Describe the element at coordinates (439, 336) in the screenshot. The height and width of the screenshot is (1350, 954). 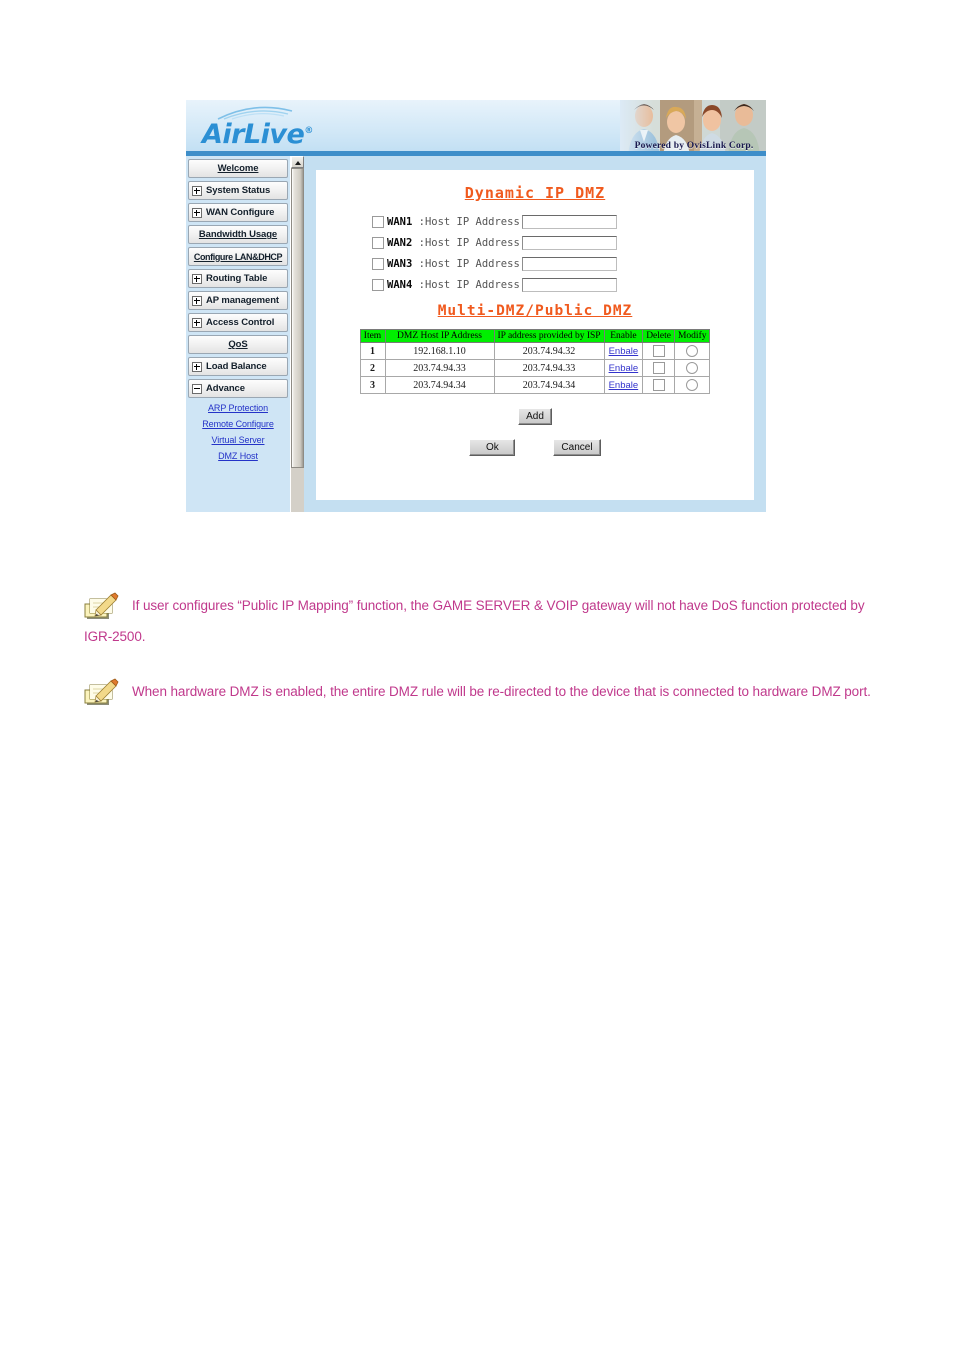
I see `table-column-header: DMZ Host IP Address` at that location.